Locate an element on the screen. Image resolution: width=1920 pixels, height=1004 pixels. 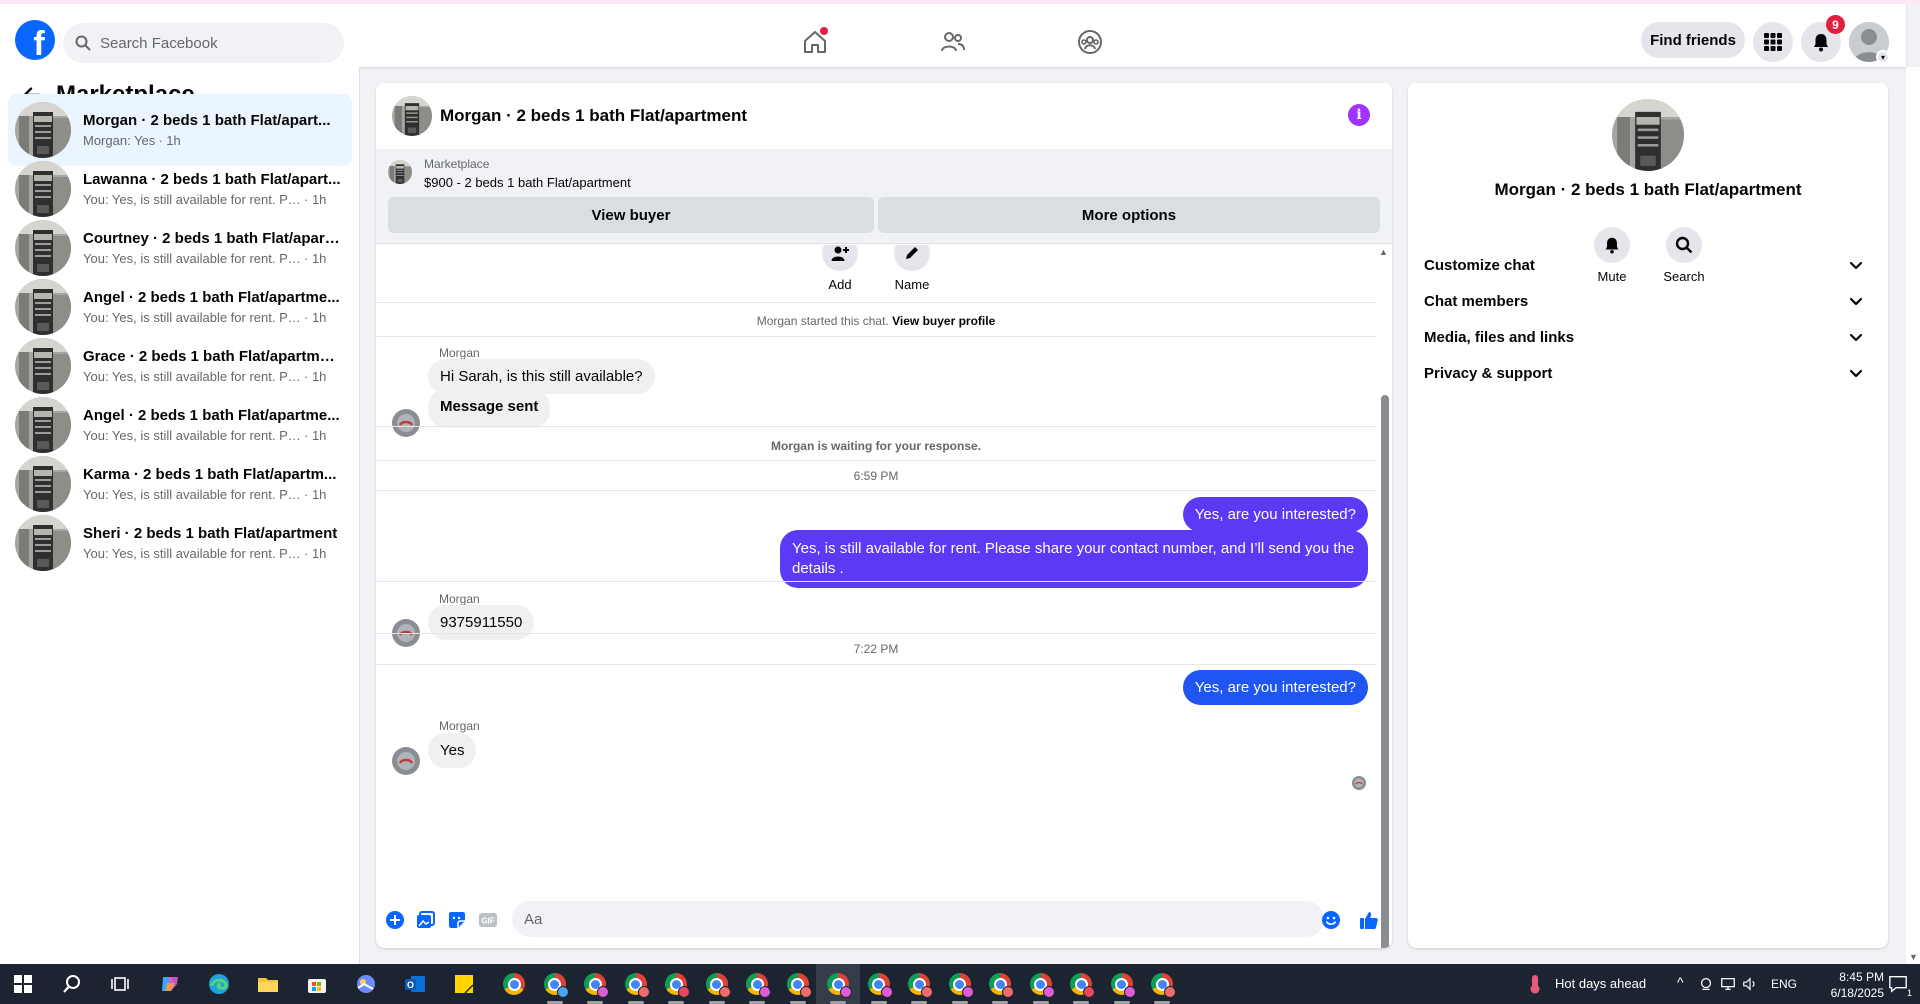
copilot-icon is located at coordinates (170, 984).